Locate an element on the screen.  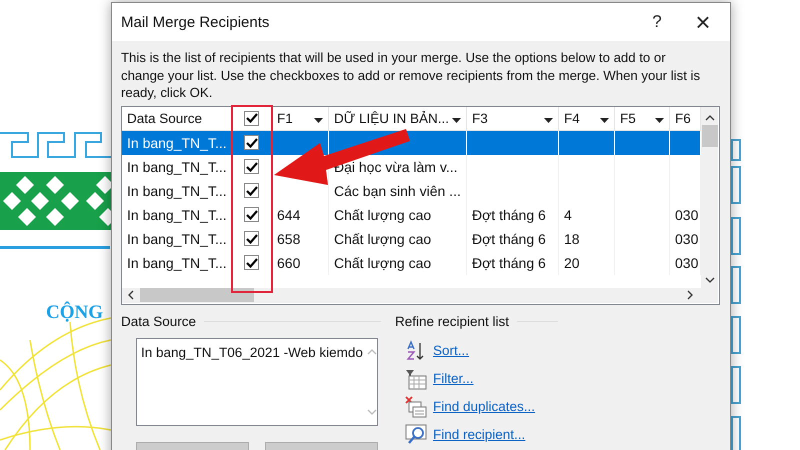
vertical-scrollbar is located at coordinates (709, 204).